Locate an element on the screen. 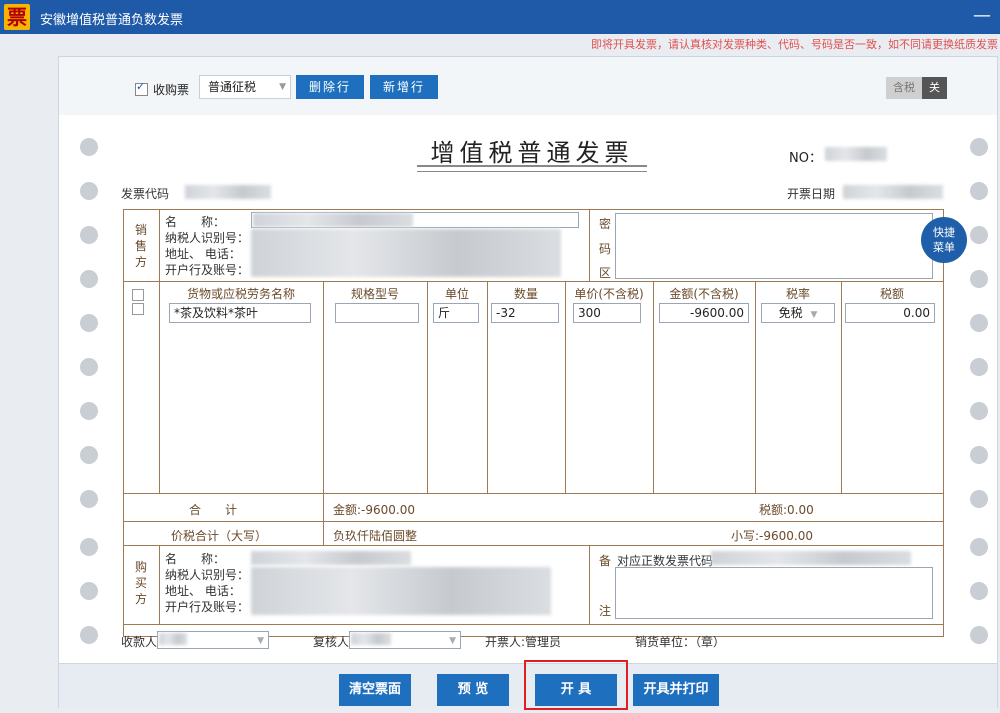  seller-side-label: 销售方 is located at coordinates (141, 246).